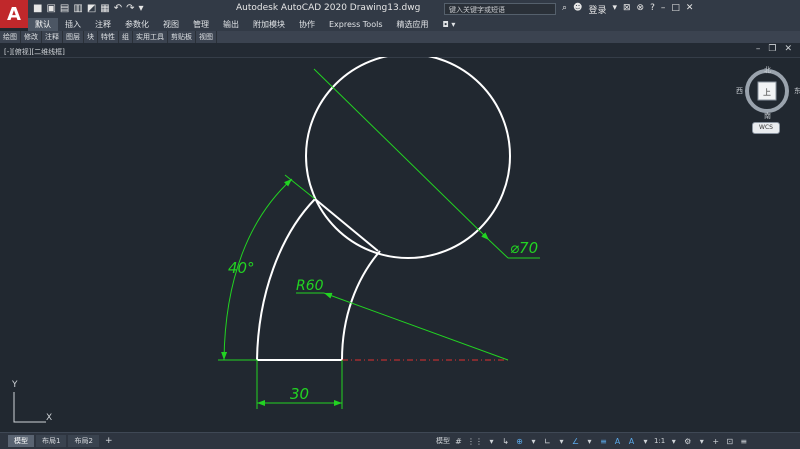 This screenshot has width=800, height=449. I want to click on tab-output: 输出, so click(231, 24).